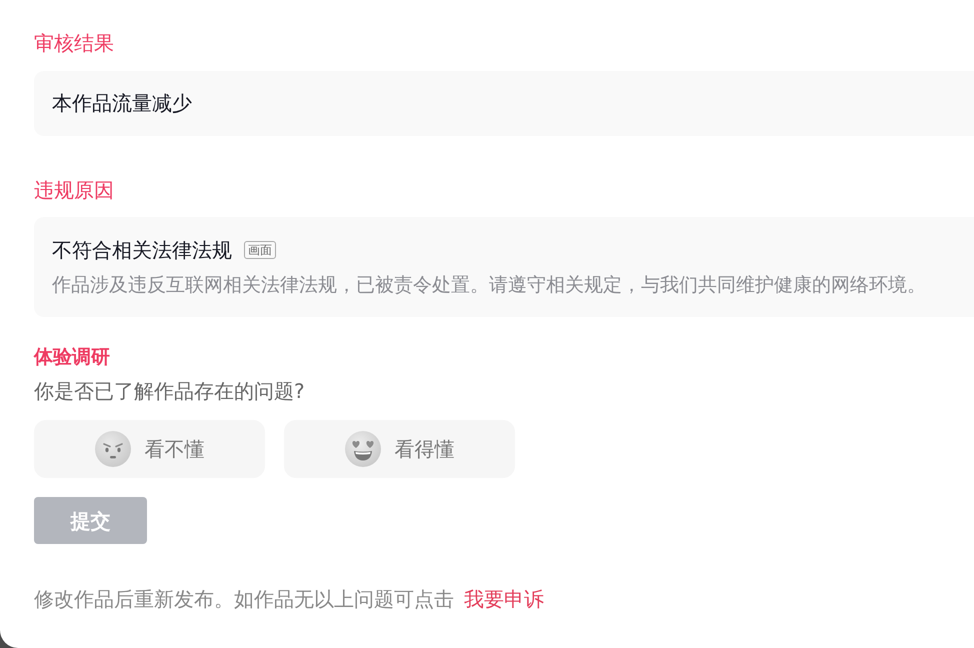 Image resolution: width=974 pixels, height=648 pixels. What do you see at coordinates (74, 43) in the screenshot?
I see `section-heading: 审核结果` at bounding box center [74, 43].